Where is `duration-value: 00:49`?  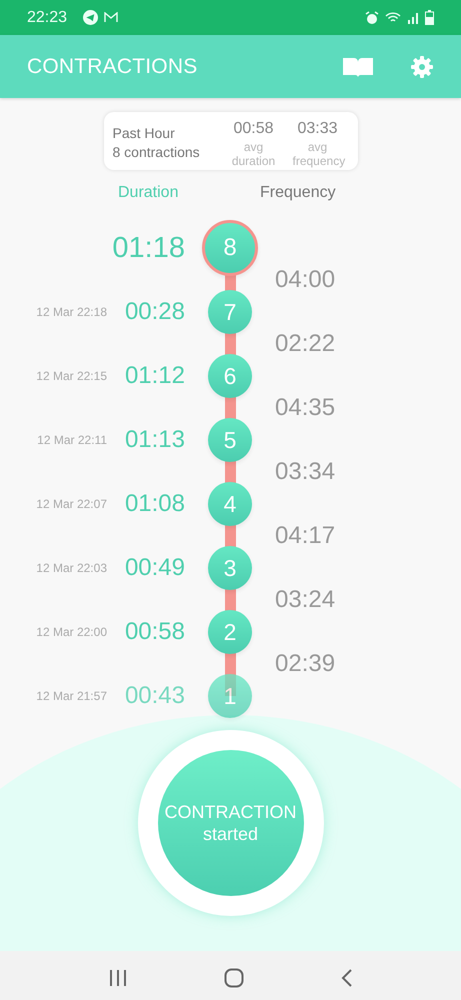
duration-value: 00:49 is located at coordinates (155, 568).